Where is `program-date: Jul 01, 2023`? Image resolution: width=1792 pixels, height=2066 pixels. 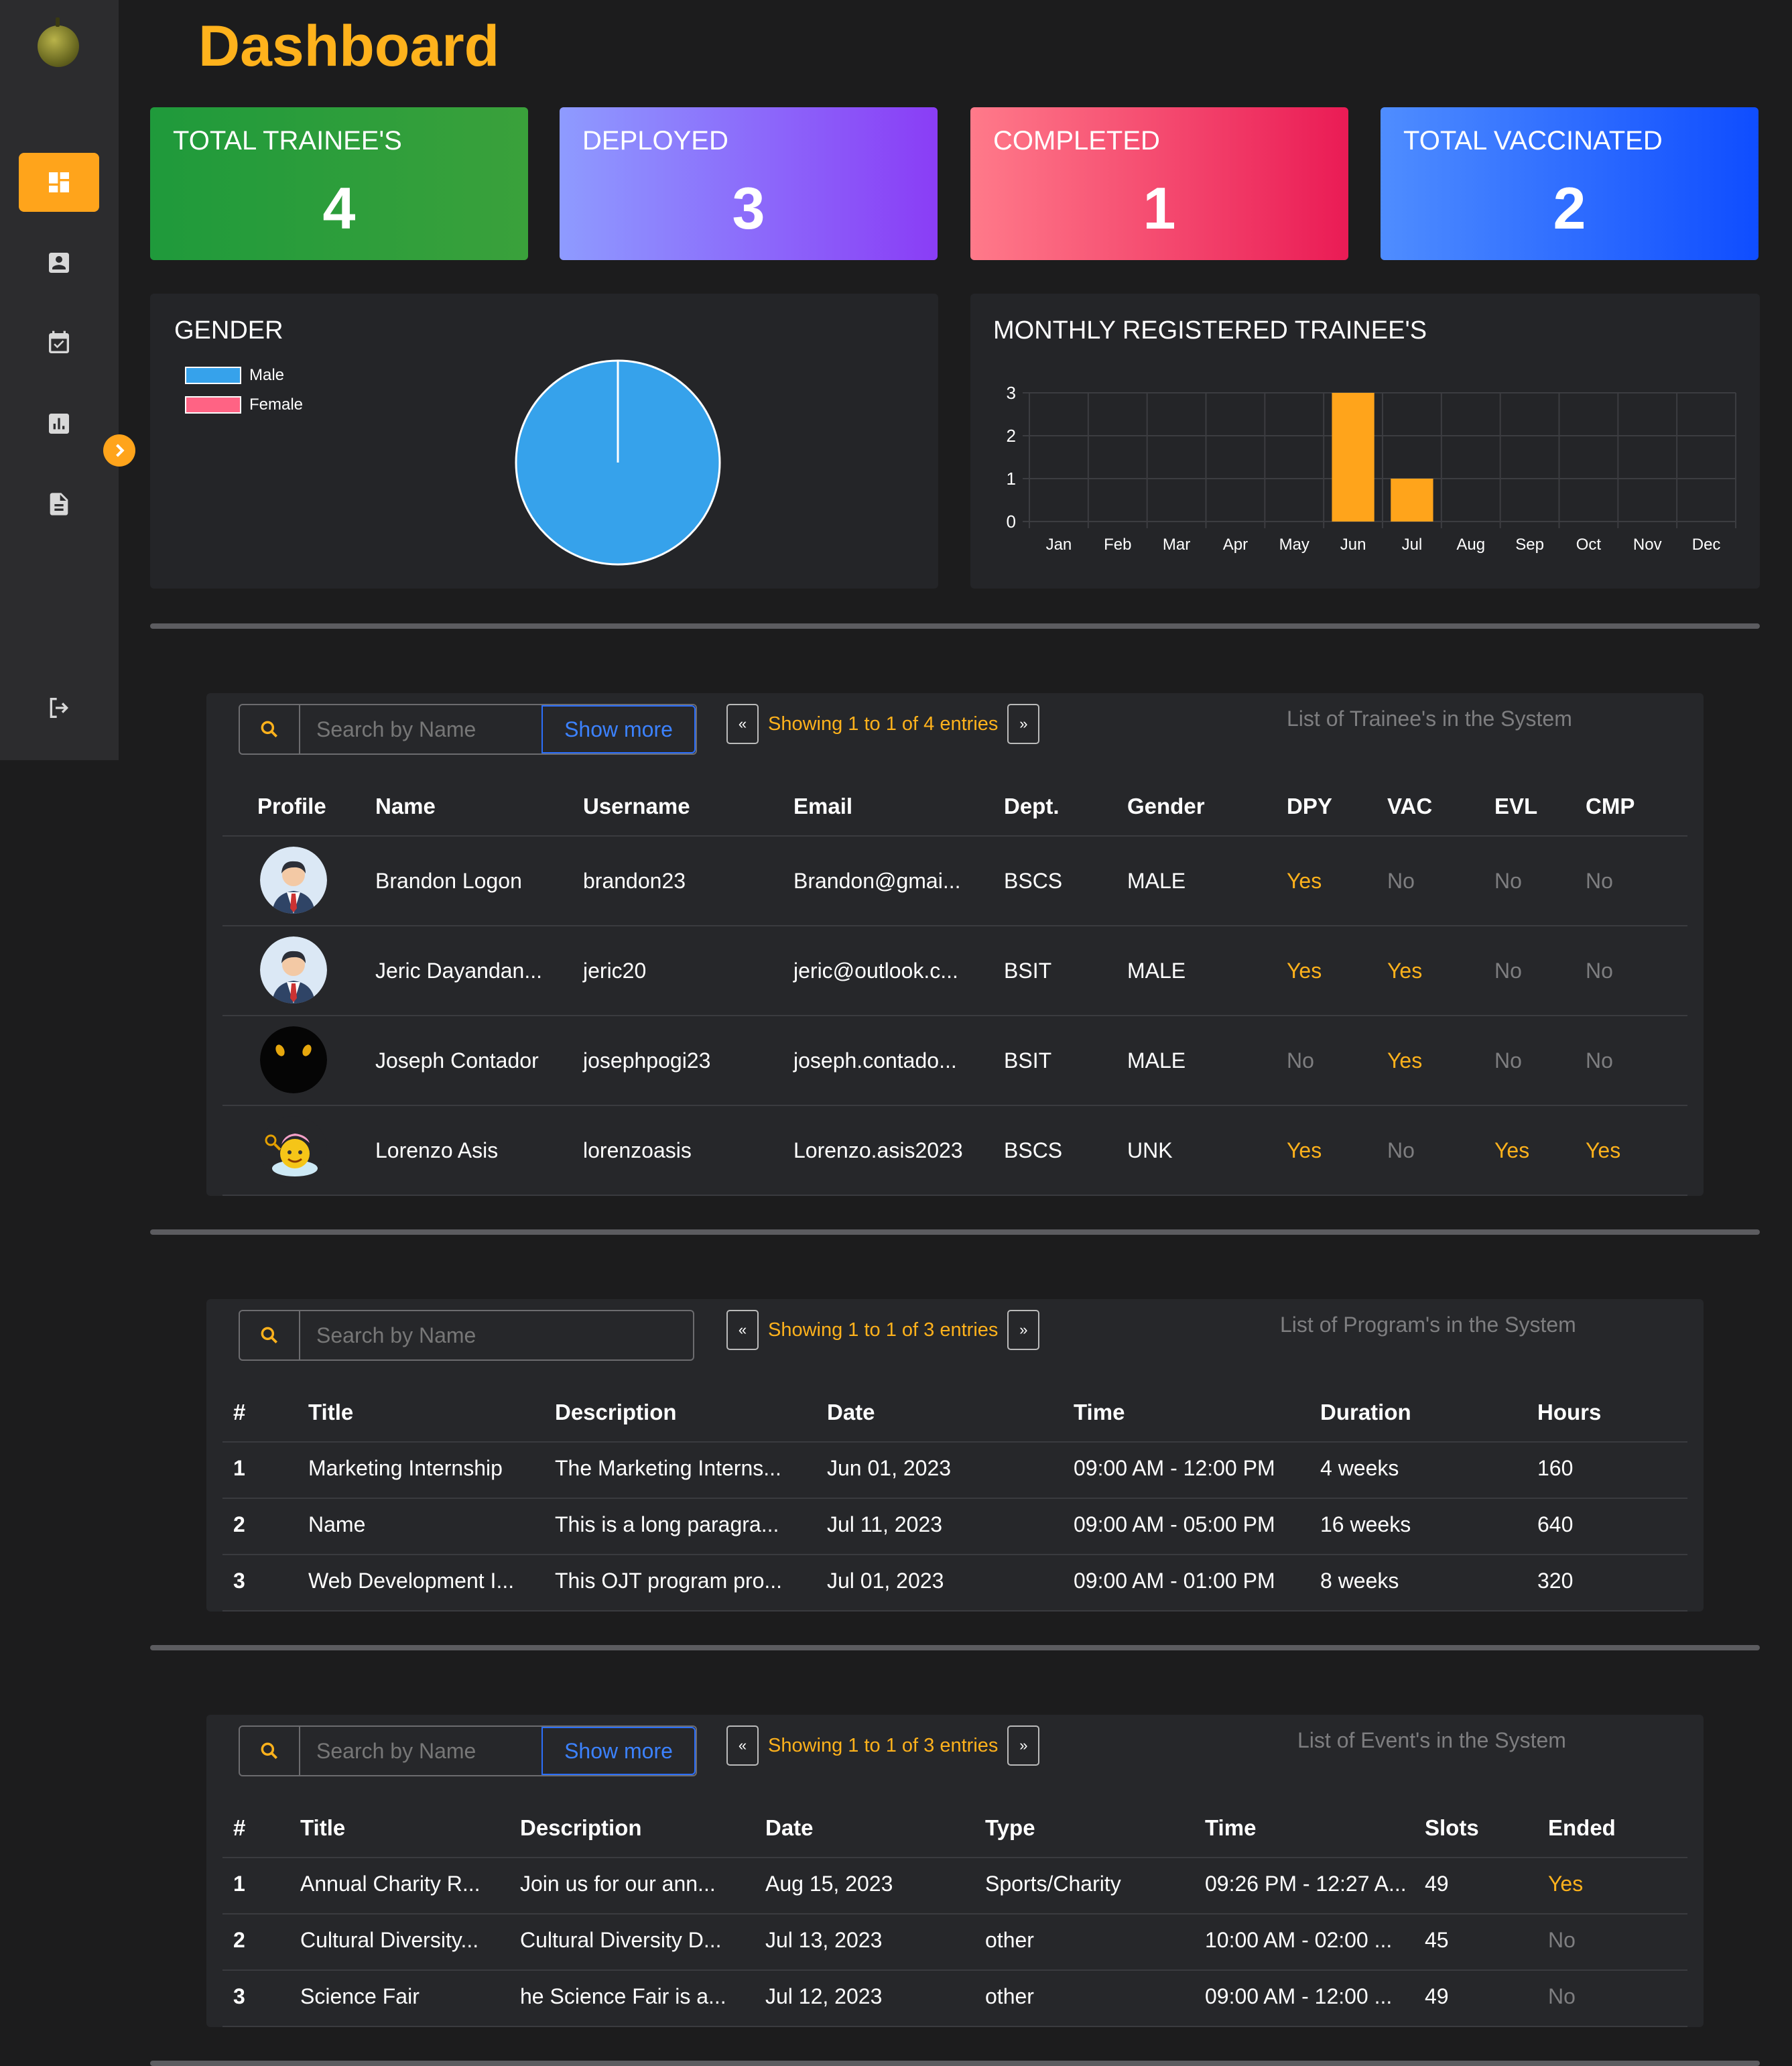 program-date: Jul 01, 2023 is located at coordinates (885, 1581).